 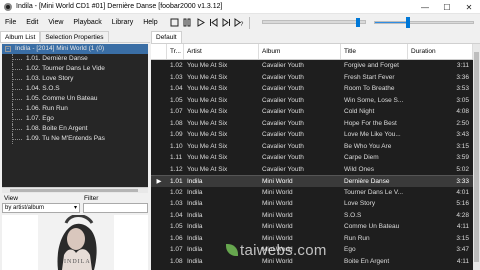 I want to click on row-duration: 4:11, so click(x=462, y=226).